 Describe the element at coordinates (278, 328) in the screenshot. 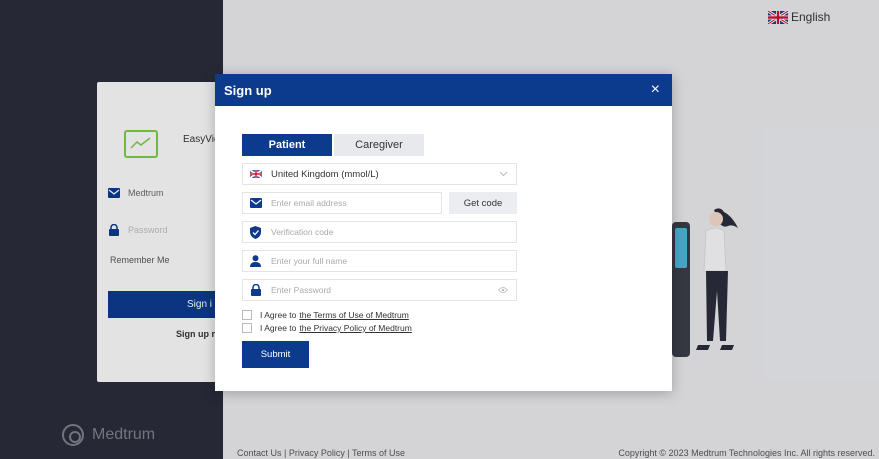

I see `privacy-prefix: I Agree to` at that location.